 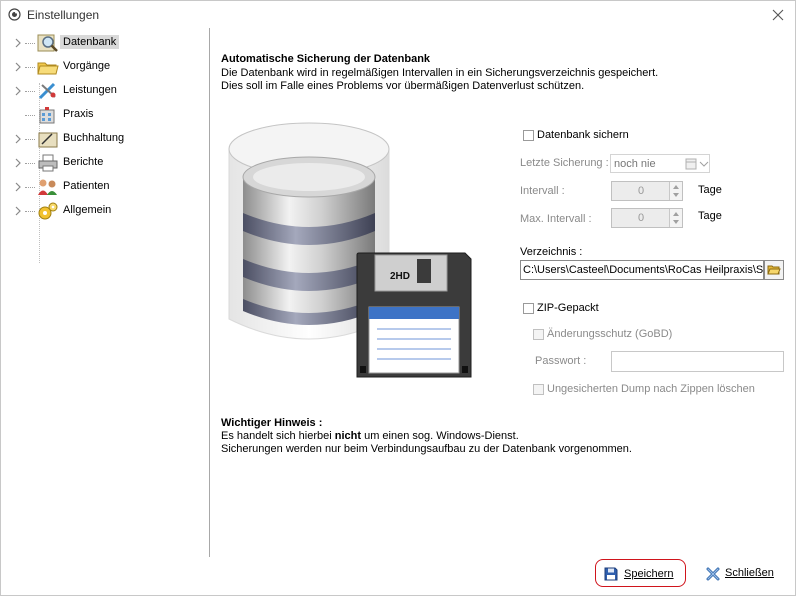 I want to click on tree-item-label: Praxis, so click(x=78, y=114).